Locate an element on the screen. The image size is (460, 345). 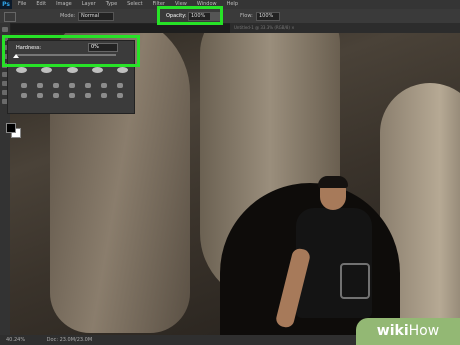
zoom-level: 40.24% is located at coordinates (15, 340).